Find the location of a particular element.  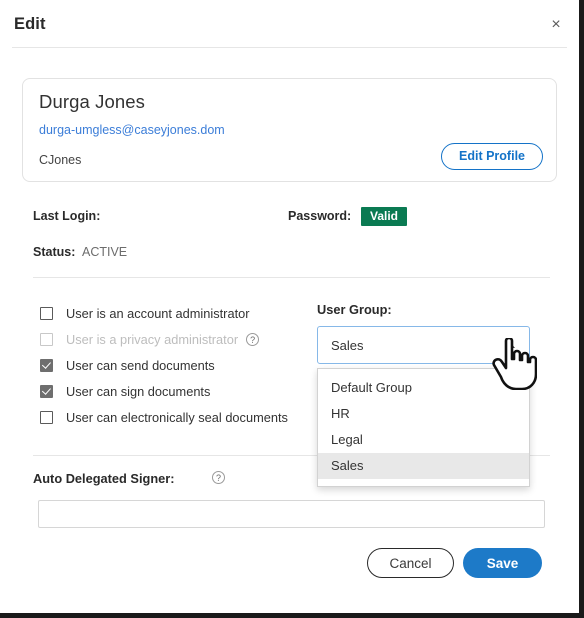

auto-delegated-signer-label: Auto Delegated Signer: is located at coordinates (104, 478).